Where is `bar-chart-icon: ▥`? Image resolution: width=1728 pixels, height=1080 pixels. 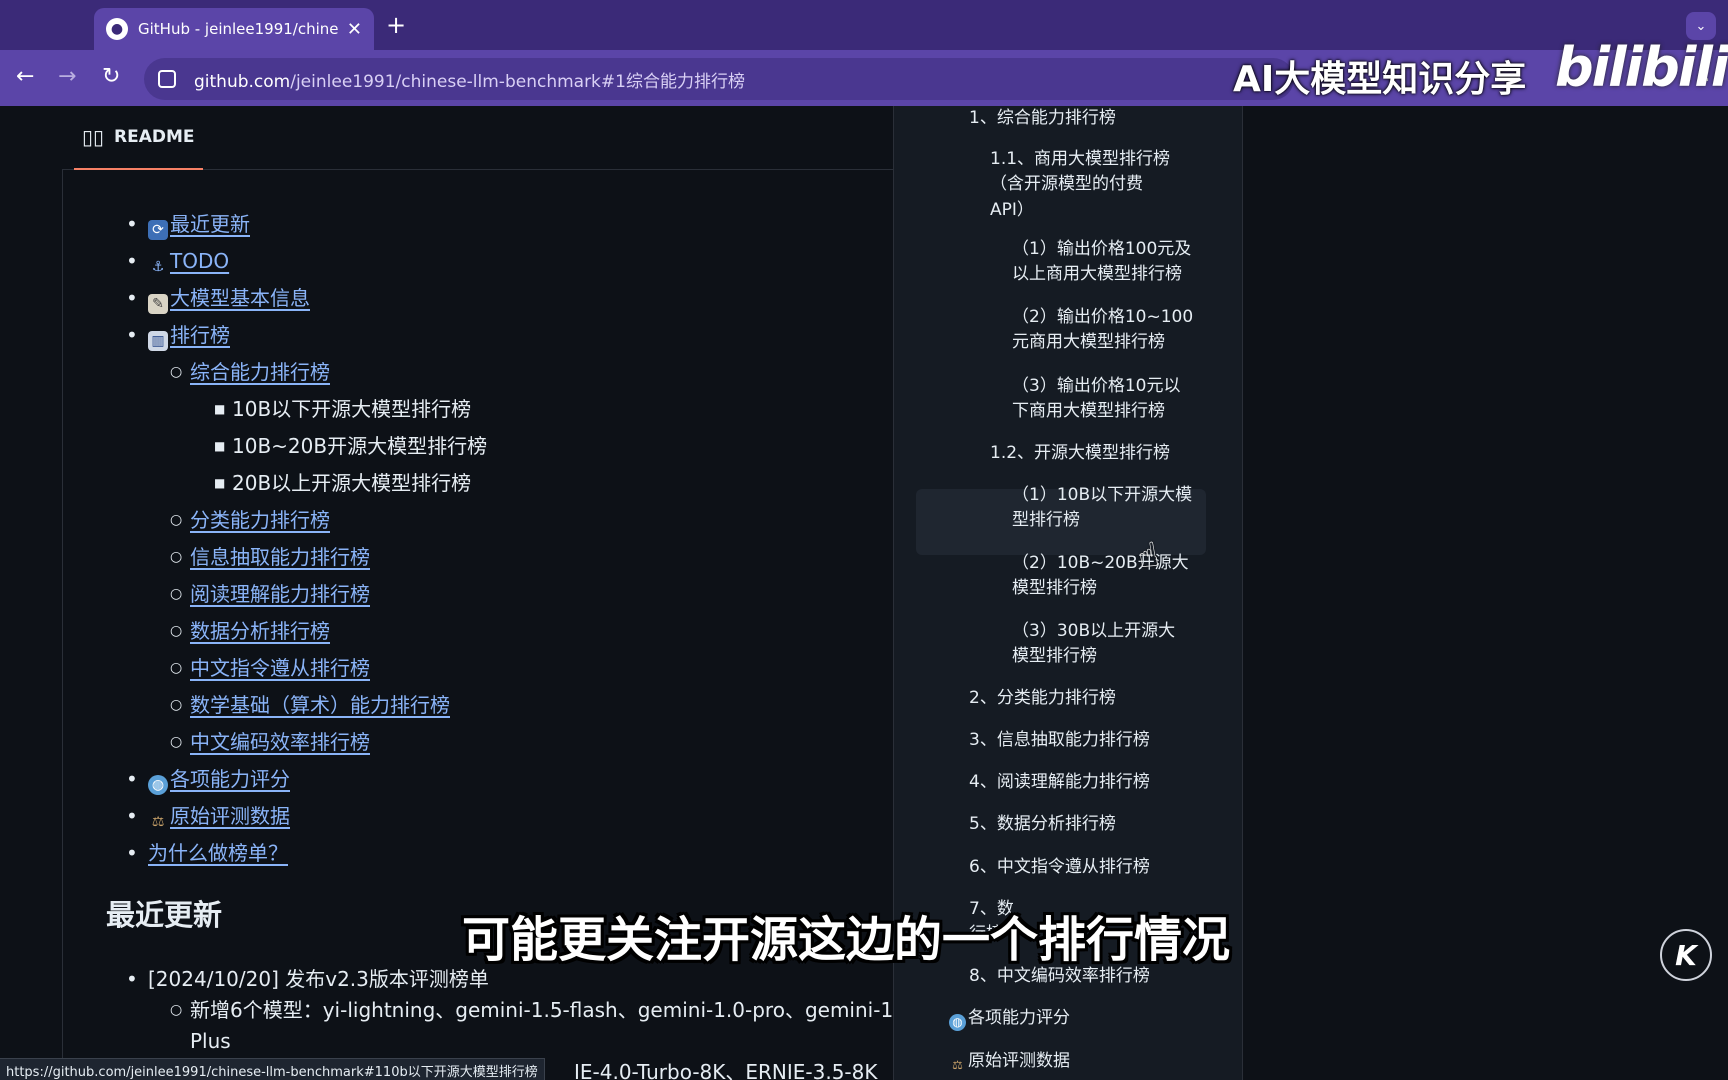
bar-chart-icon: ▥ is located at coordinates (158, 341).